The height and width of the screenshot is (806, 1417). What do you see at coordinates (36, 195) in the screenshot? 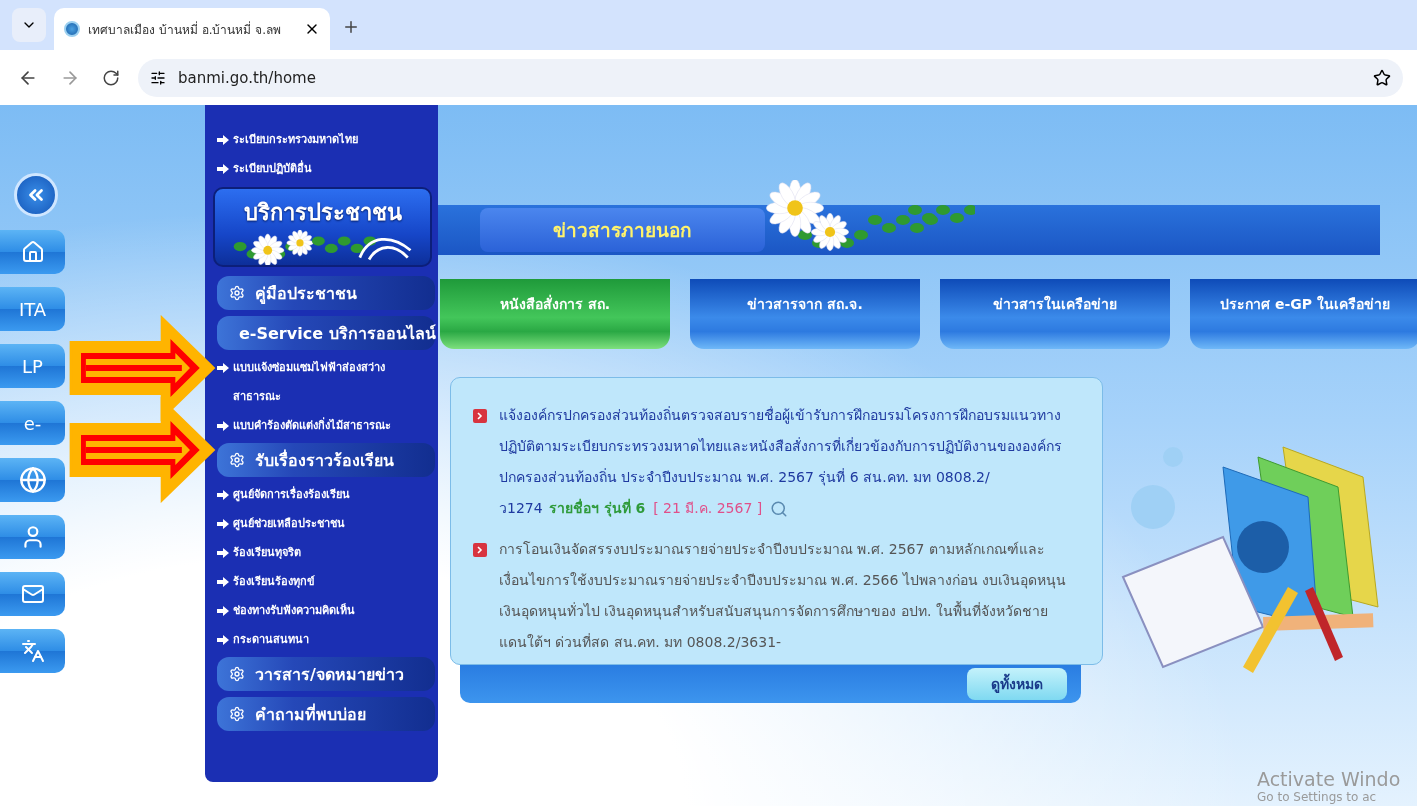
I see `collapse-button` at bounding box center [36, 195].